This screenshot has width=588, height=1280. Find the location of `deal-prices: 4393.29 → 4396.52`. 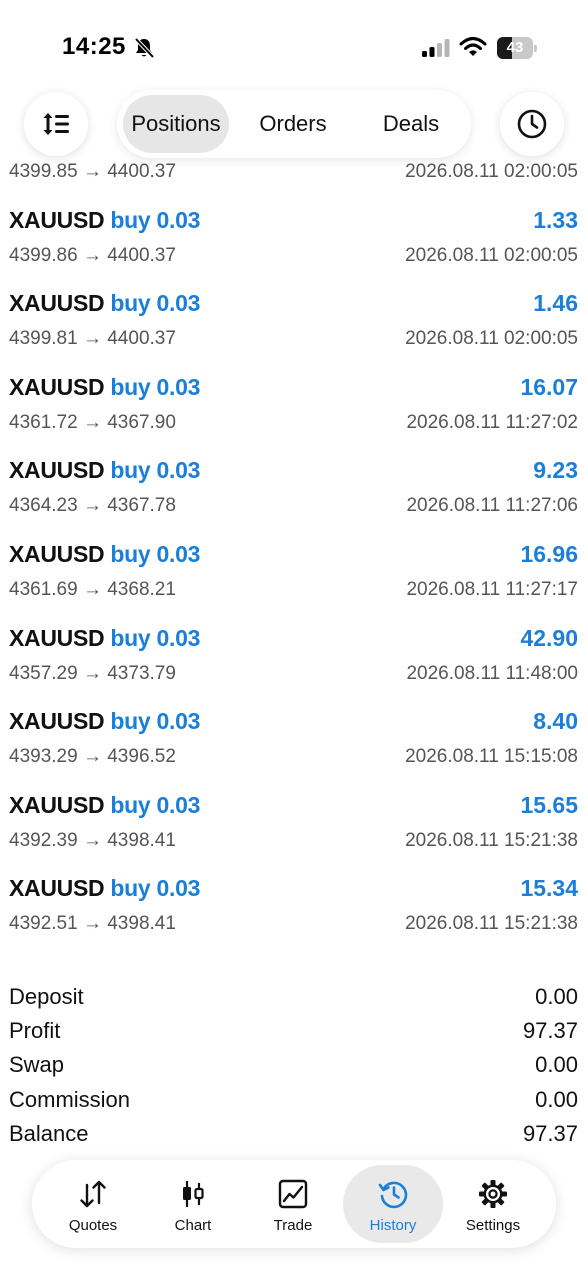

deal-prices: 4393.29 → 4396.52 is located at coordinates (92, 757).